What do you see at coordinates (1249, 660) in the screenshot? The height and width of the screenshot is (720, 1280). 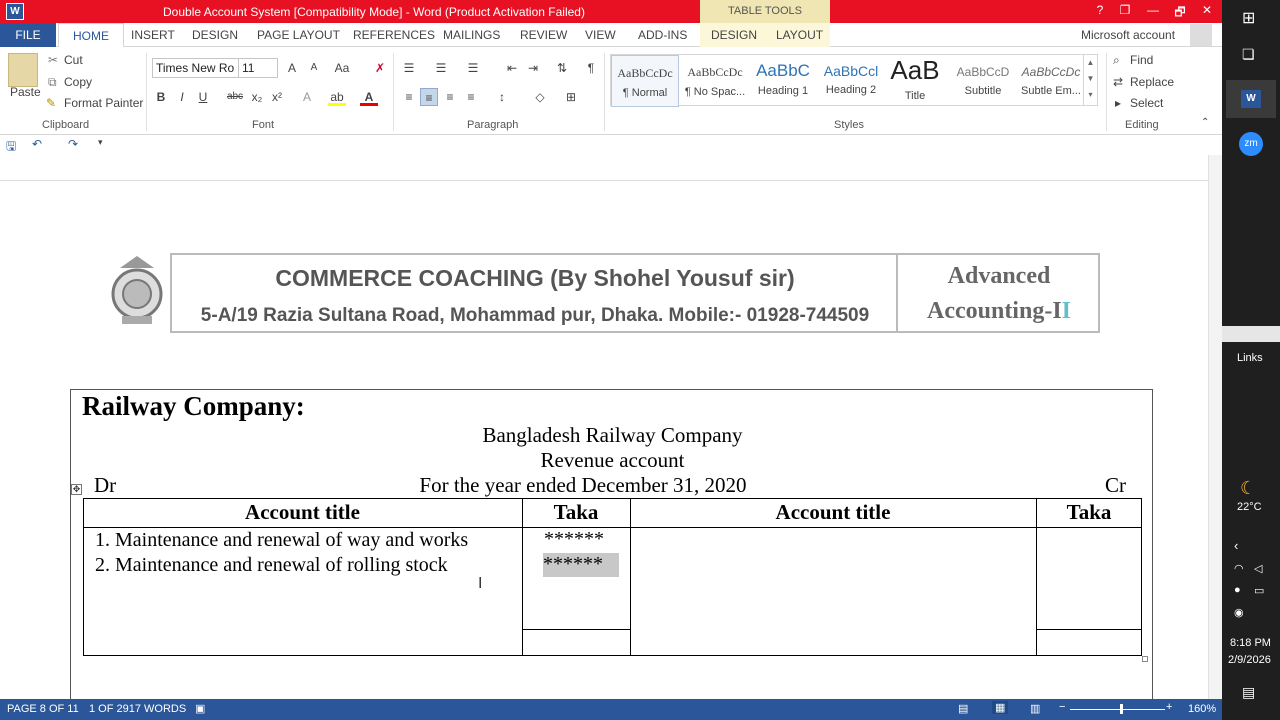 I see `clock-date: 2/9/2026` at bounding box center [1249, 660].